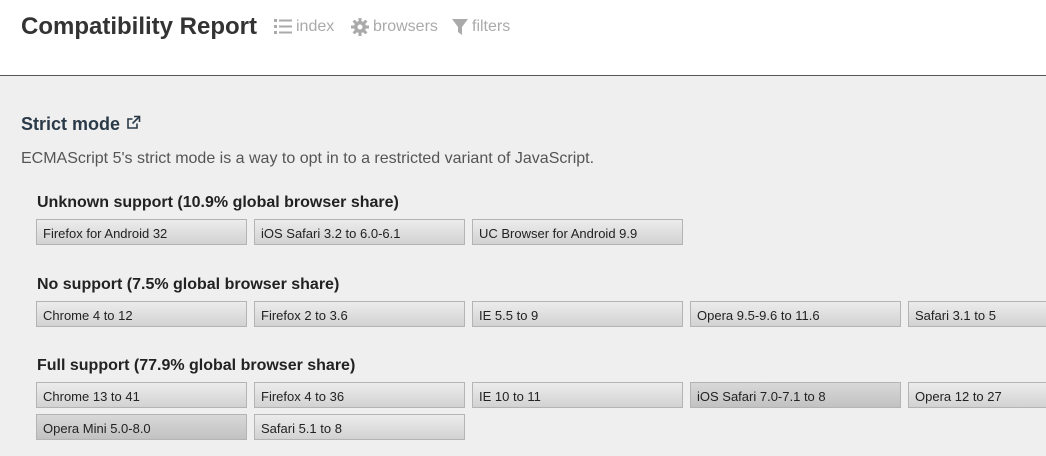 The width and height of the screenshot is (1046, 456). What do you see at coordinates (141, 427) in the screenshot?
I see `browser-chip: Opera Mini 5.0-8.0` at bounding box center [141, 427].